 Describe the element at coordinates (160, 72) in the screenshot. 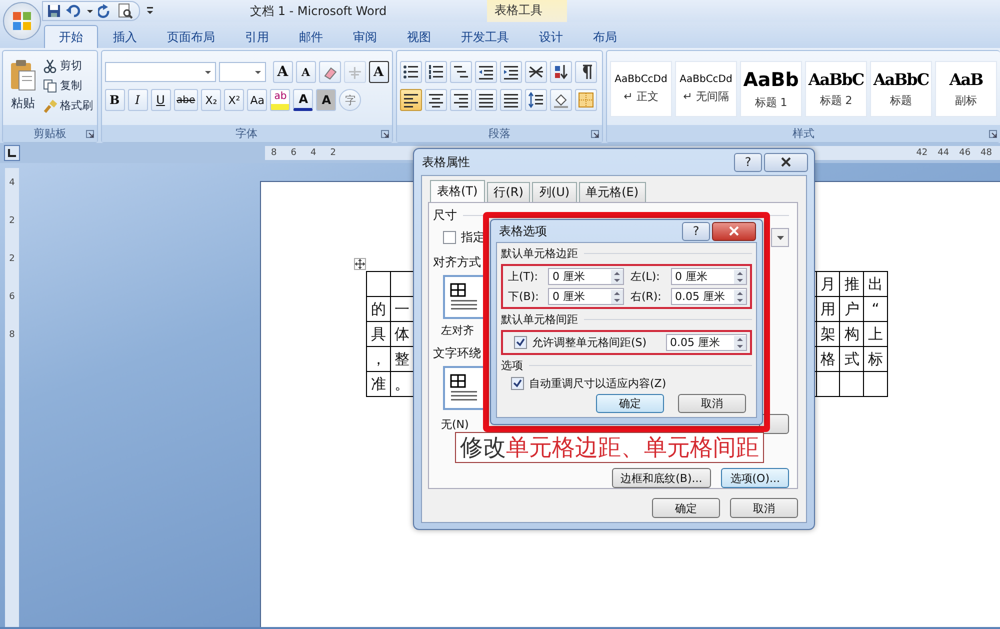

I see `font-name-field` at that location.